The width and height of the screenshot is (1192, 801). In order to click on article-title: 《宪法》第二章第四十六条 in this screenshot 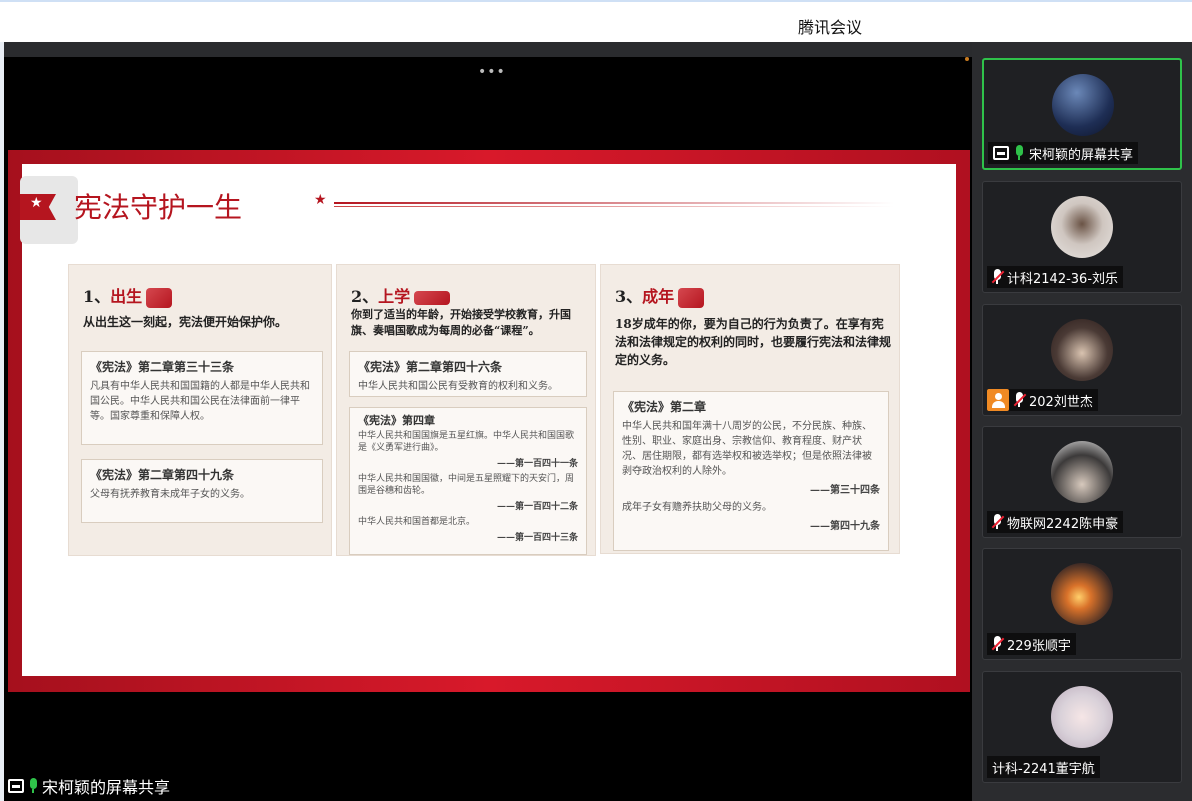, I will do `click(430, 367)`.